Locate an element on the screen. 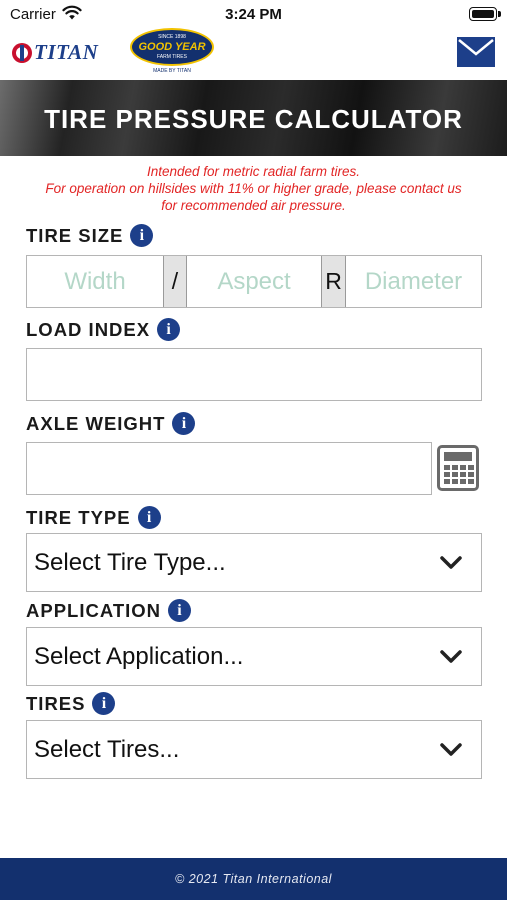  battery-icon is located at coordinates (485, 14).